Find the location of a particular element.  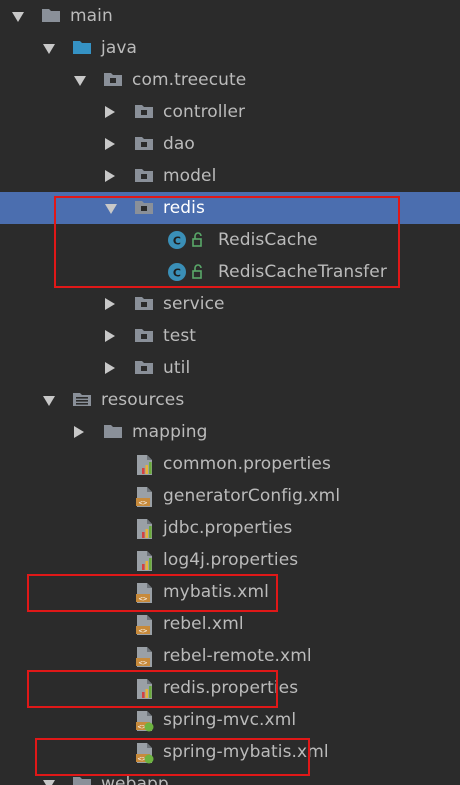

tree-item-label: RedisCache is located at coordinates (268, 240).